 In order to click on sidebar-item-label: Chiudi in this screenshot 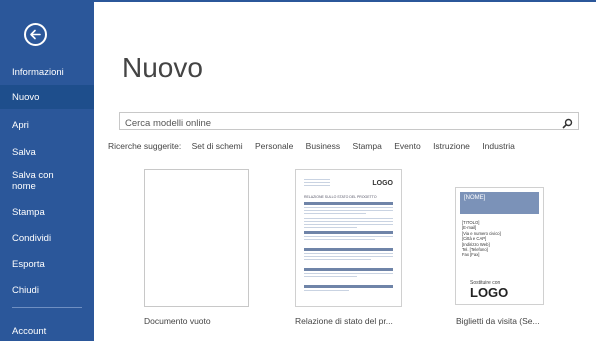, I will do `click(25, 290)`.